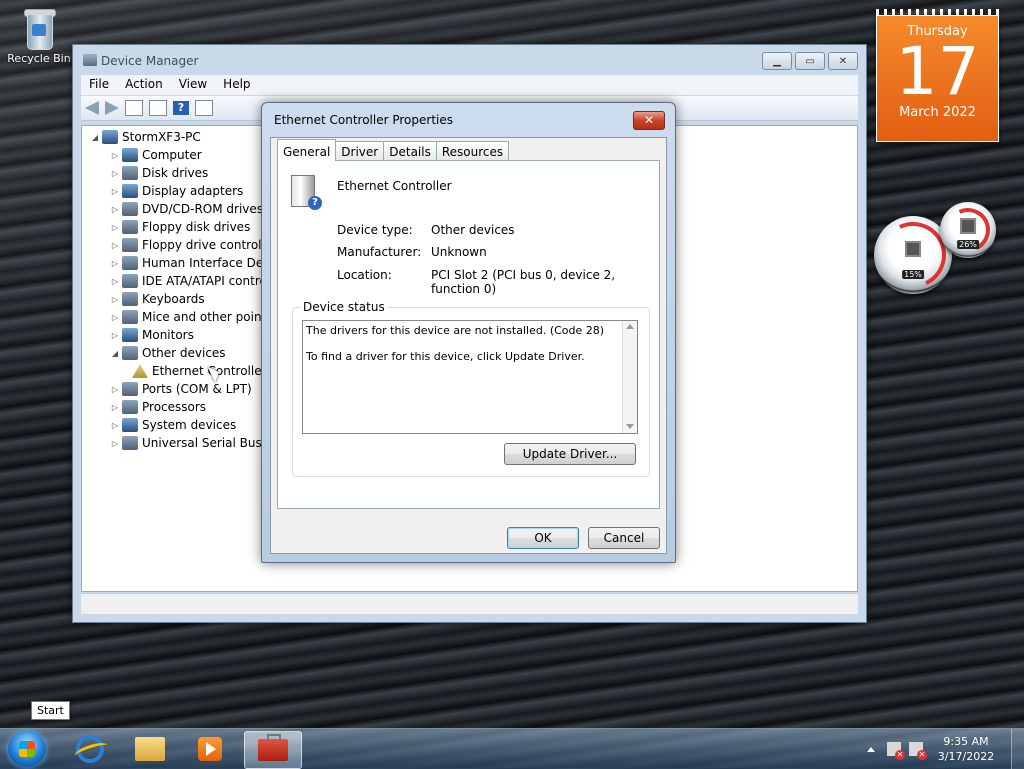  Describe the element at coordinates (99, 85) in the screenshot. I see `menu-file: File` at that location.